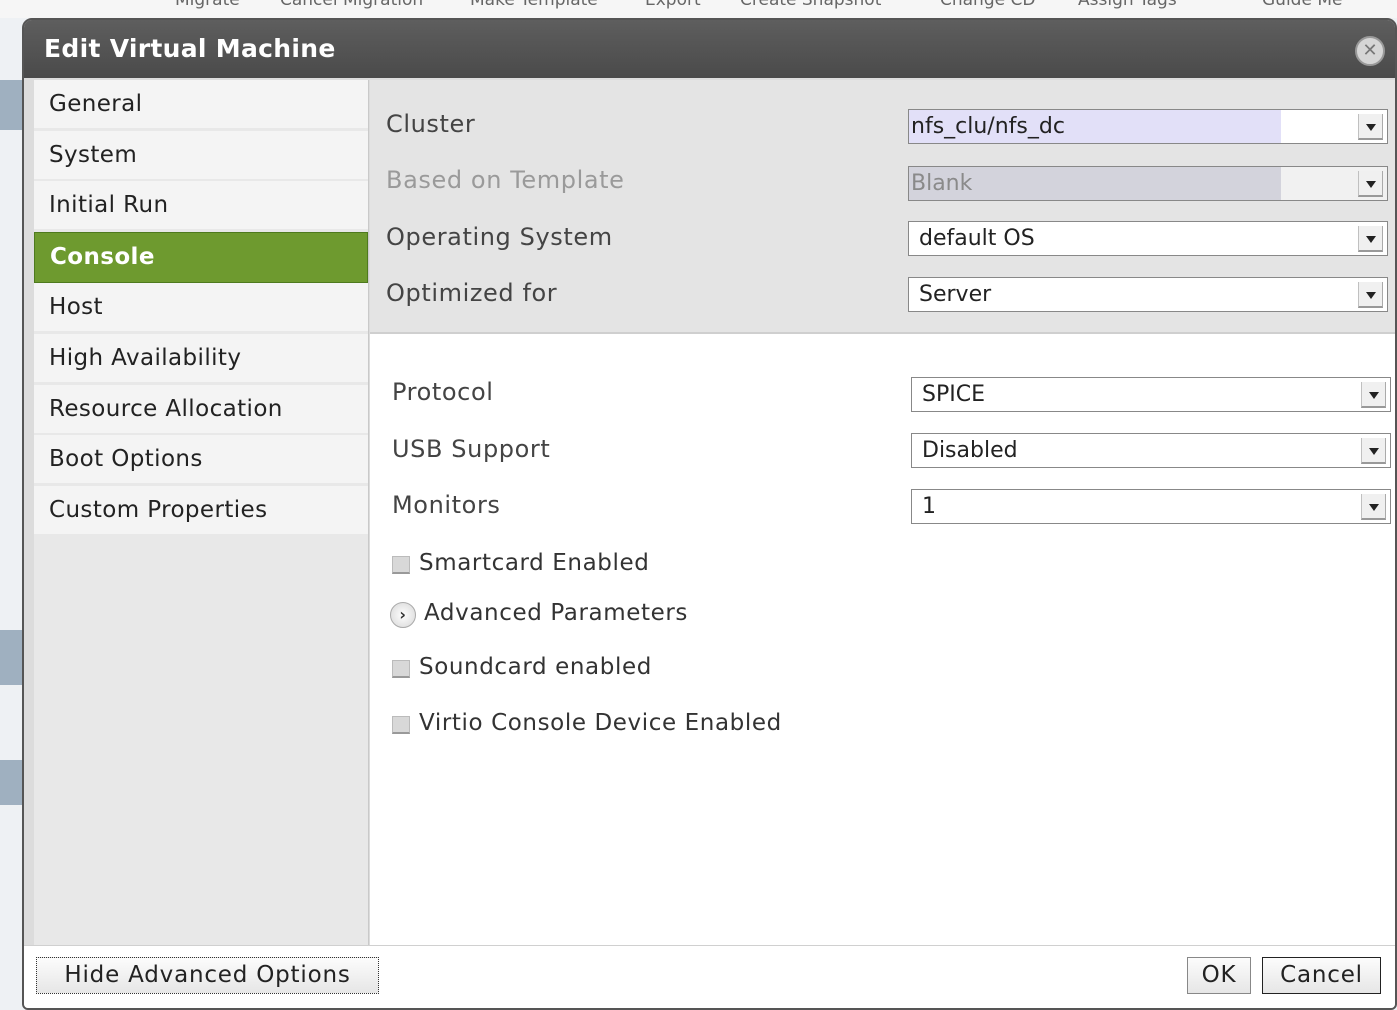 The image size is (1397, 1010). Describe the element at coordinates (201, 104) in the screenshot. I see `sidebar-item-general: General` at that location.